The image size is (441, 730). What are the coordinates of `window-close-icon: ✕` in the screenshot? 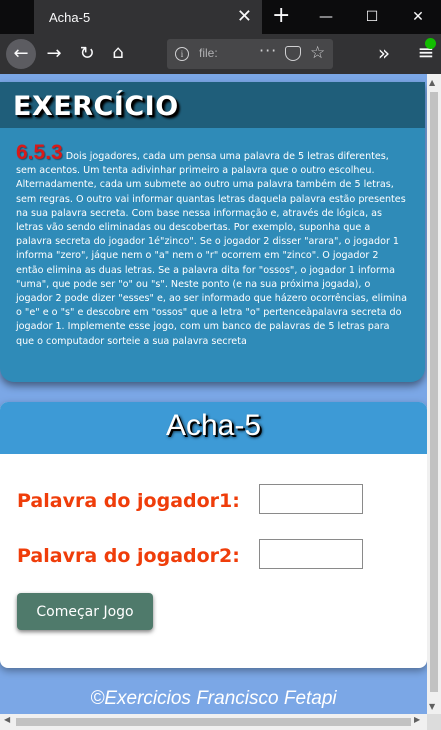 It's located at (418, 17).